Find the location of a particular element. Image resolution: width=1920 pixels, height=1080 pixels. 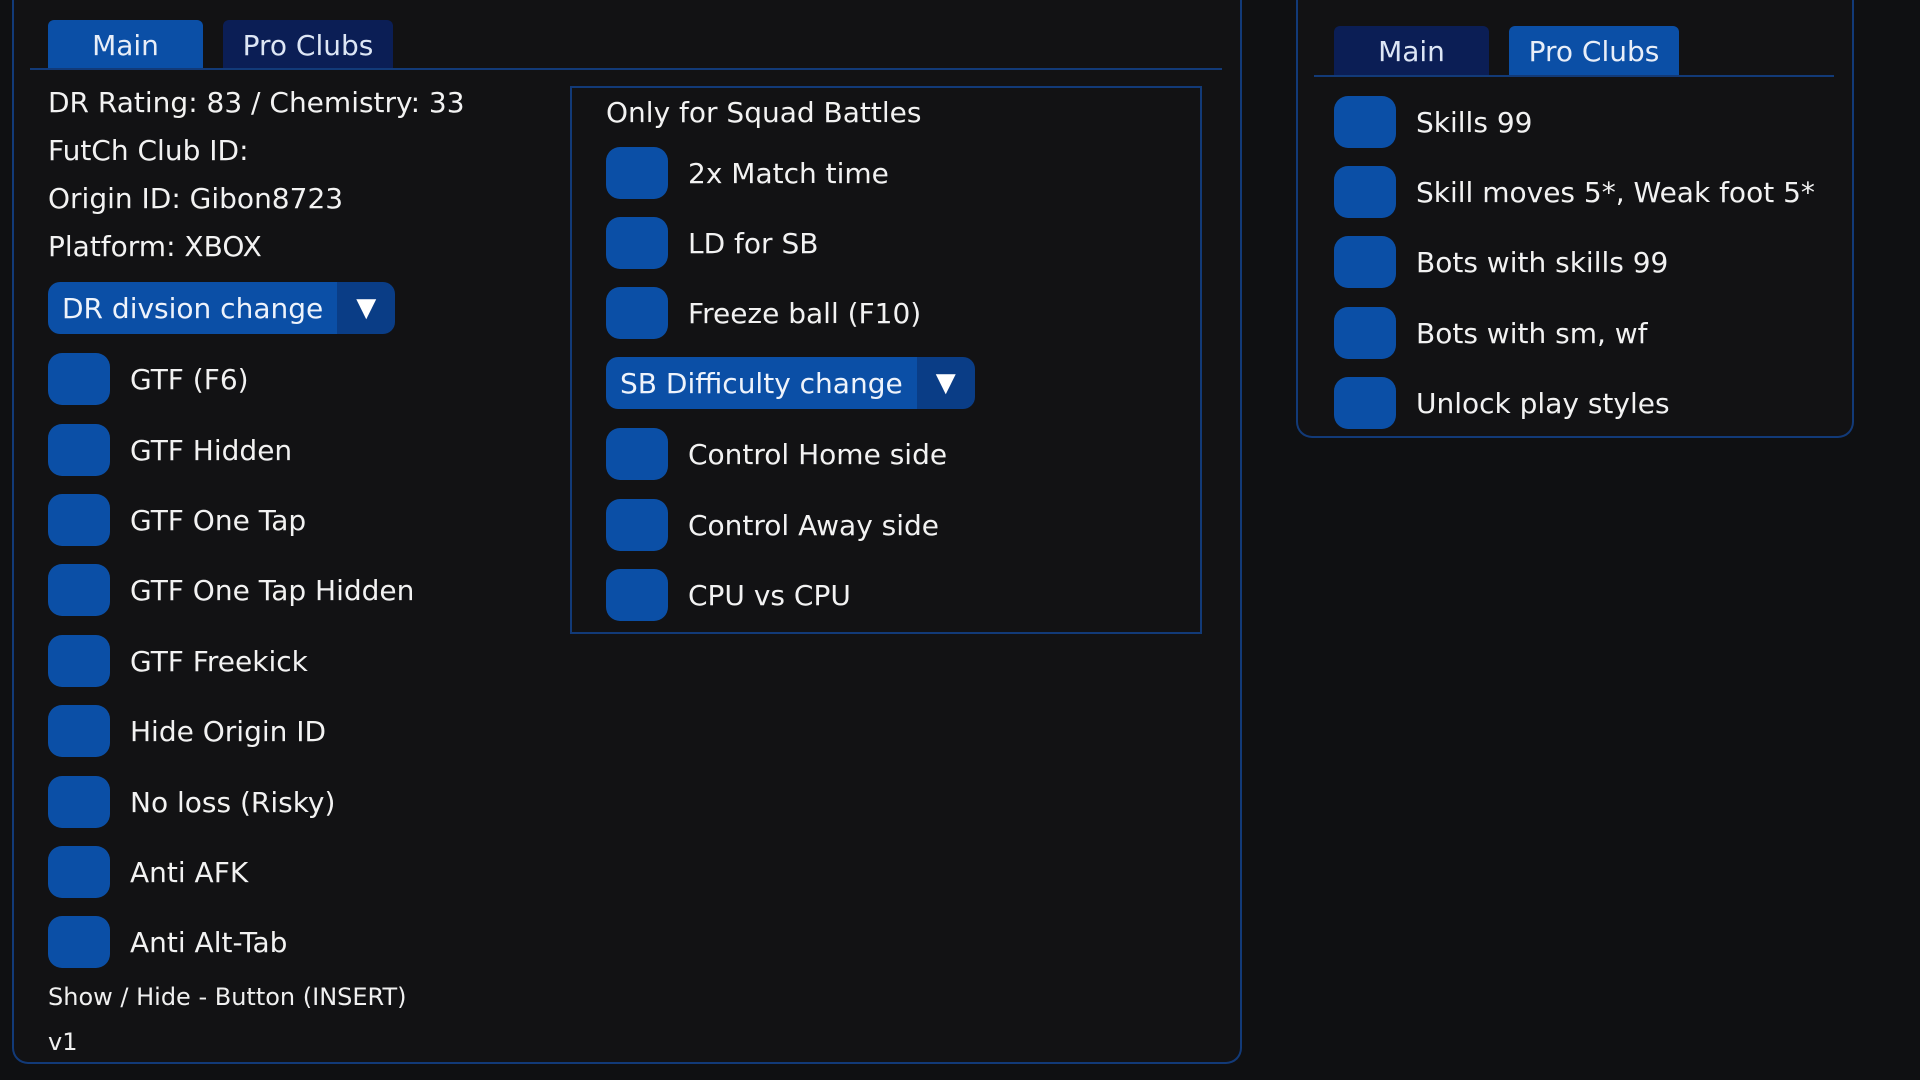

toggle-no-loss: No loss (Risky) is located at coordinates (191, 802).